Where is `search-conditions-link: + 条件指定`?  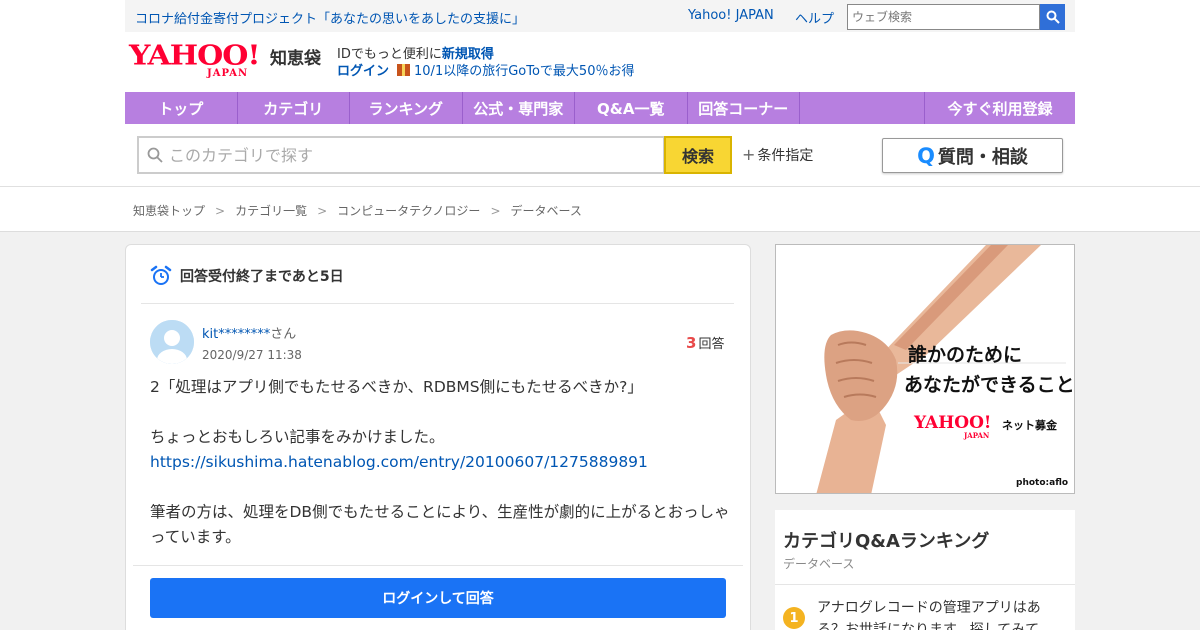 search-conditions-link: + 条件指定 is located at coordinates (777, 155).